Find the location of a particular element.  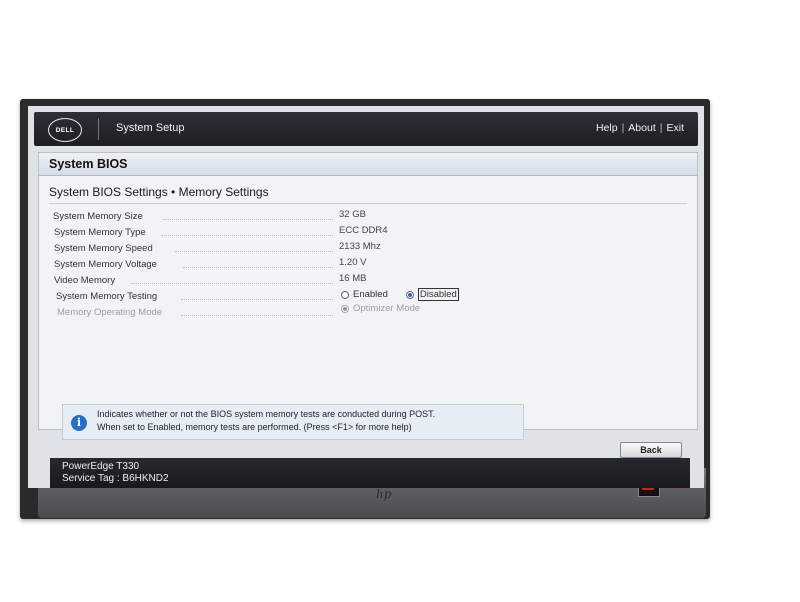

app-title: System Setup is located at coordinates (150, 128).